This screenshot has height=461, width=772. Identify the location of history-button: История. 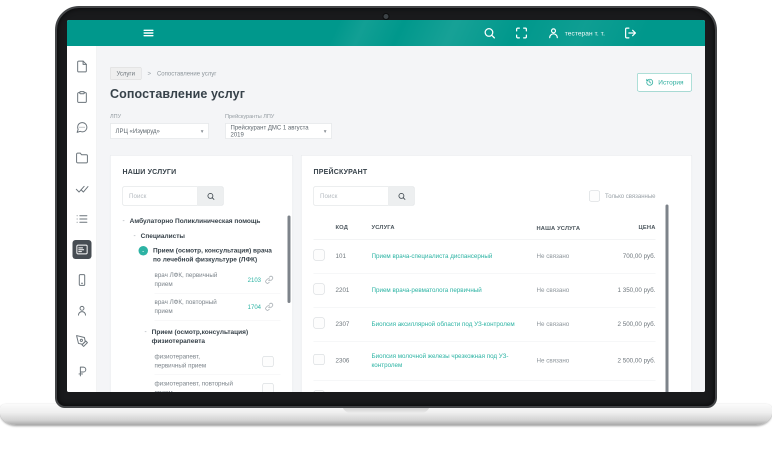
(664, 82).